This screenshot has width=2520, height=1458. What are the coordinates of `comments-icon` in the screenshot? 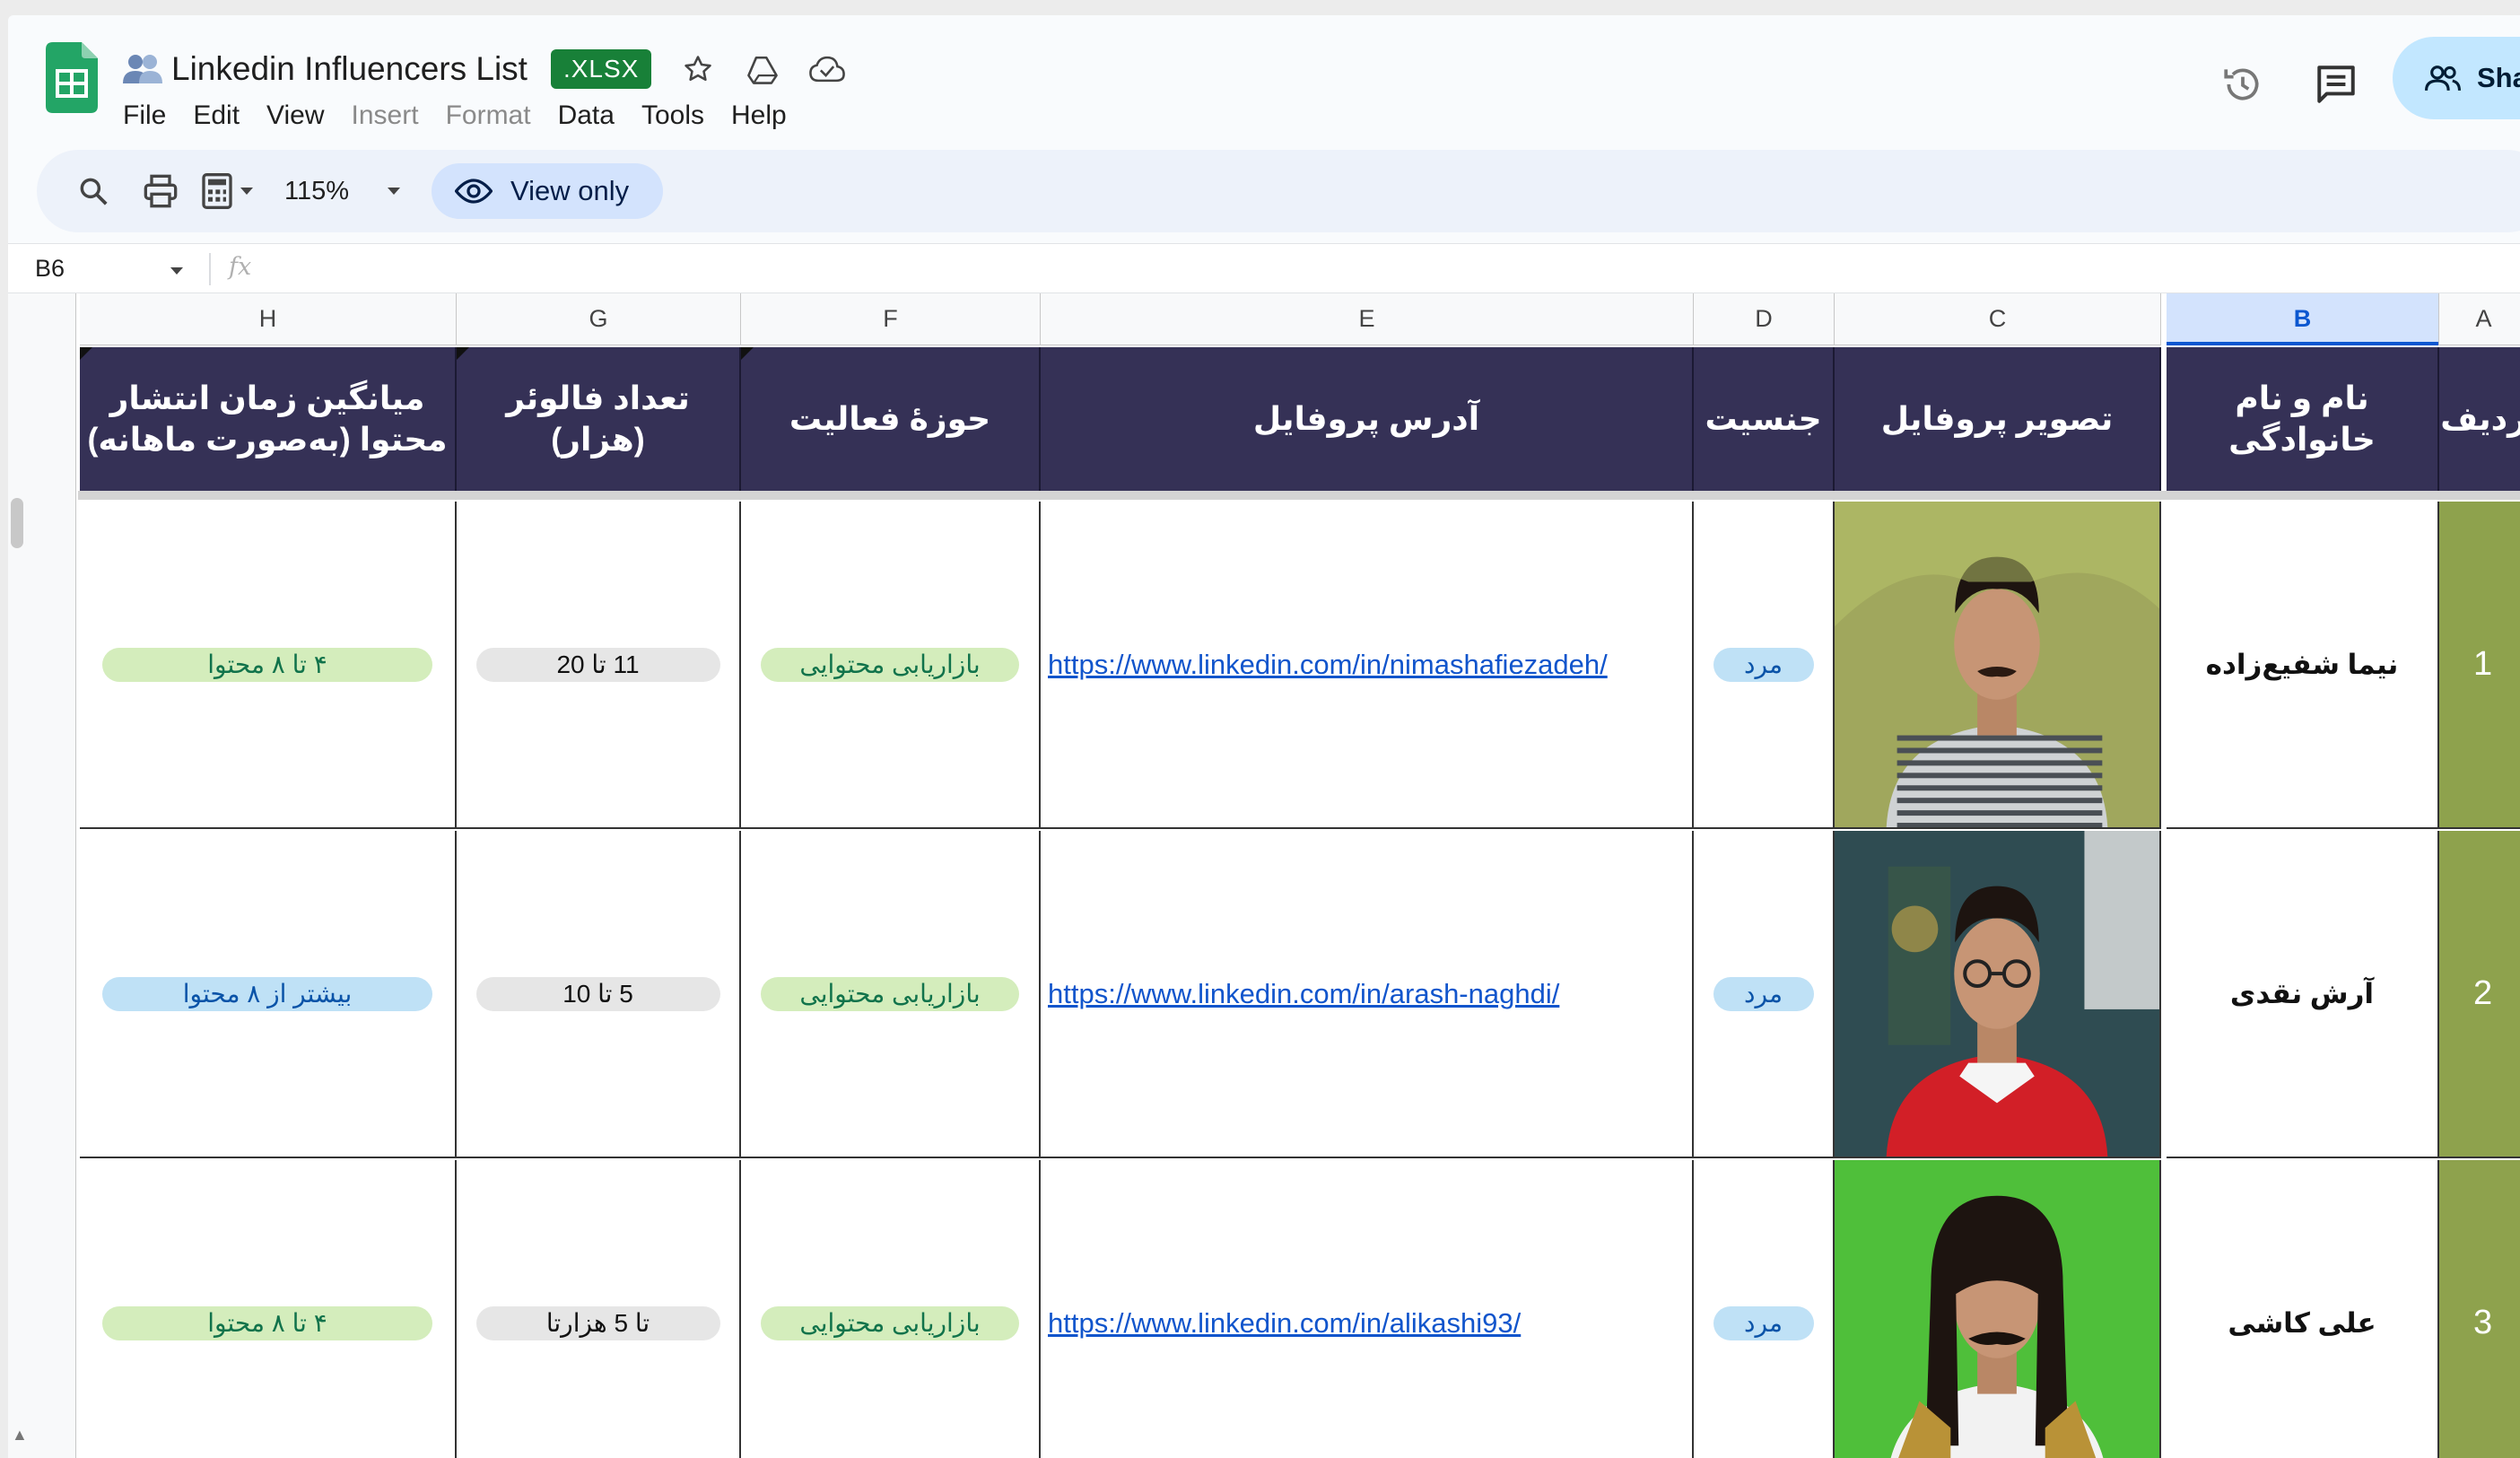 It's located at (2336, 86).